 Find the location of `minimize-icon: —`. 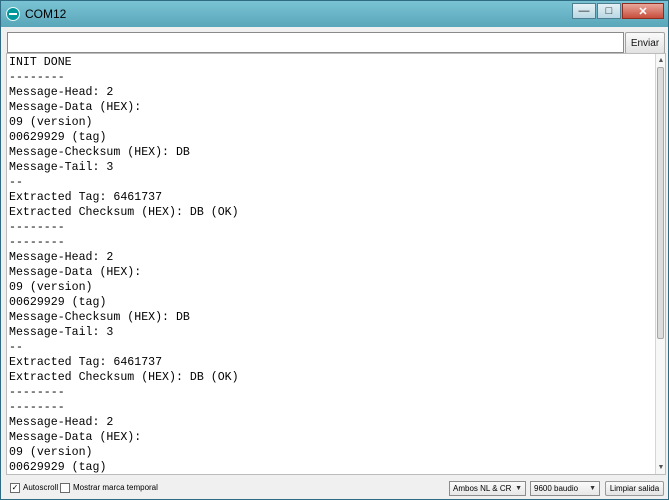

minimize-icon: — is located at coordinates (584, 11).